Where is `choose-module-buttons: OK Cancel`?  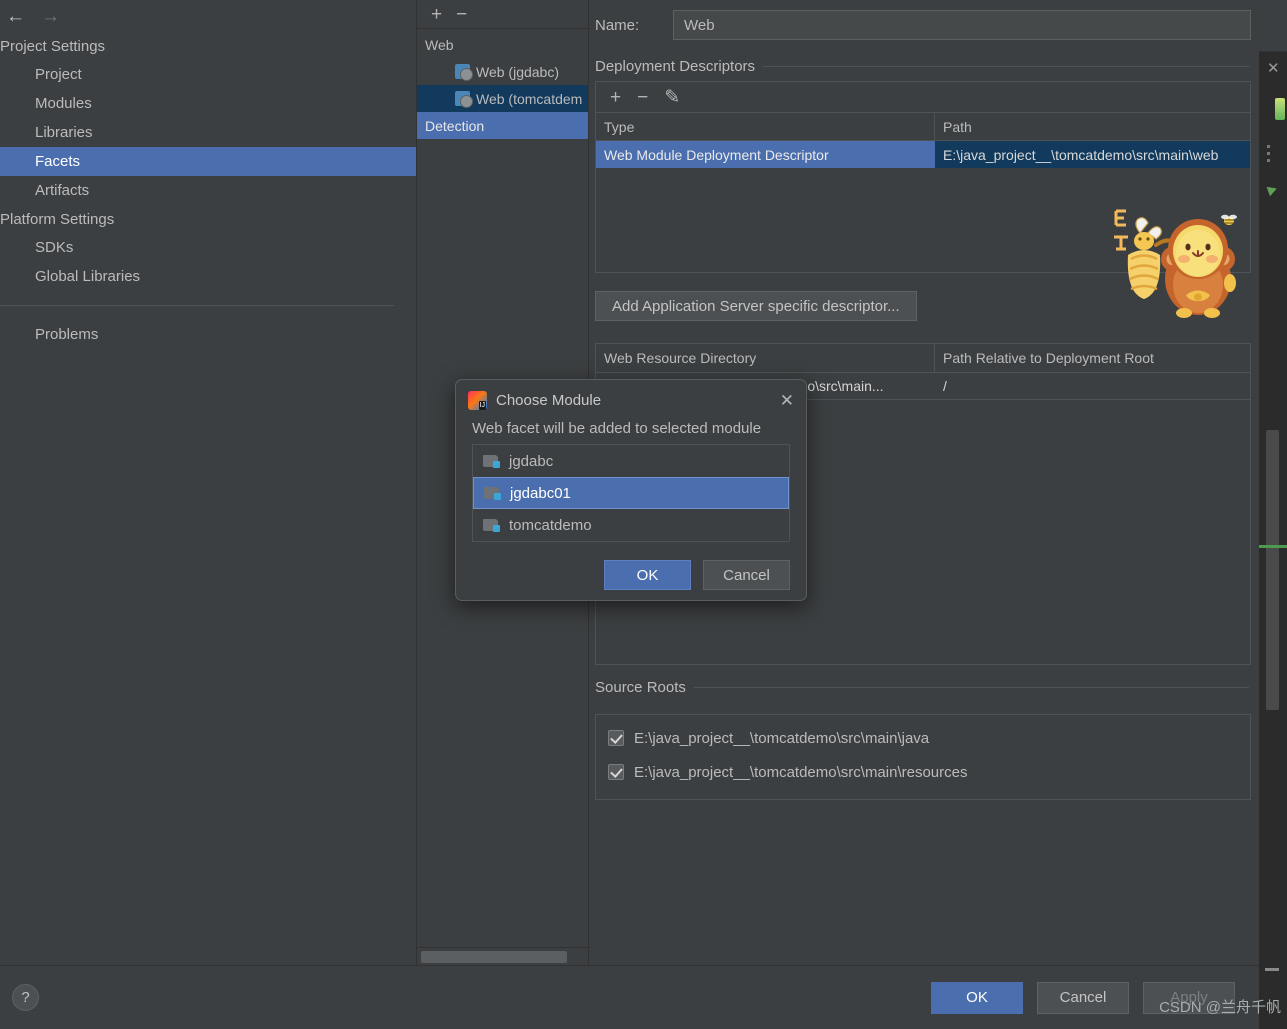
choose-module-buttons: OK Cancel is located at coordinates (631, 566).